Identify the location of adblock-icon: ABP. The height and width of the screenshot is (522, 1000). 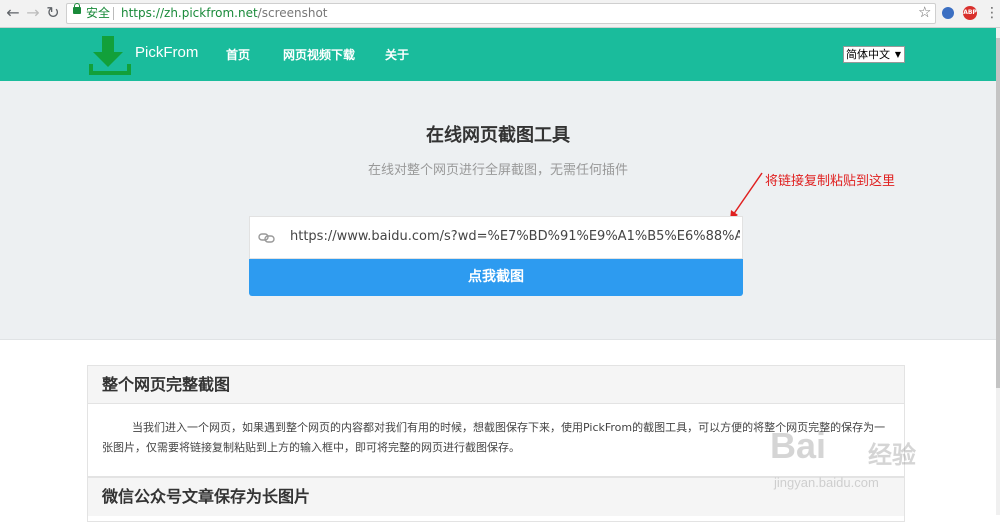
(970, 13).